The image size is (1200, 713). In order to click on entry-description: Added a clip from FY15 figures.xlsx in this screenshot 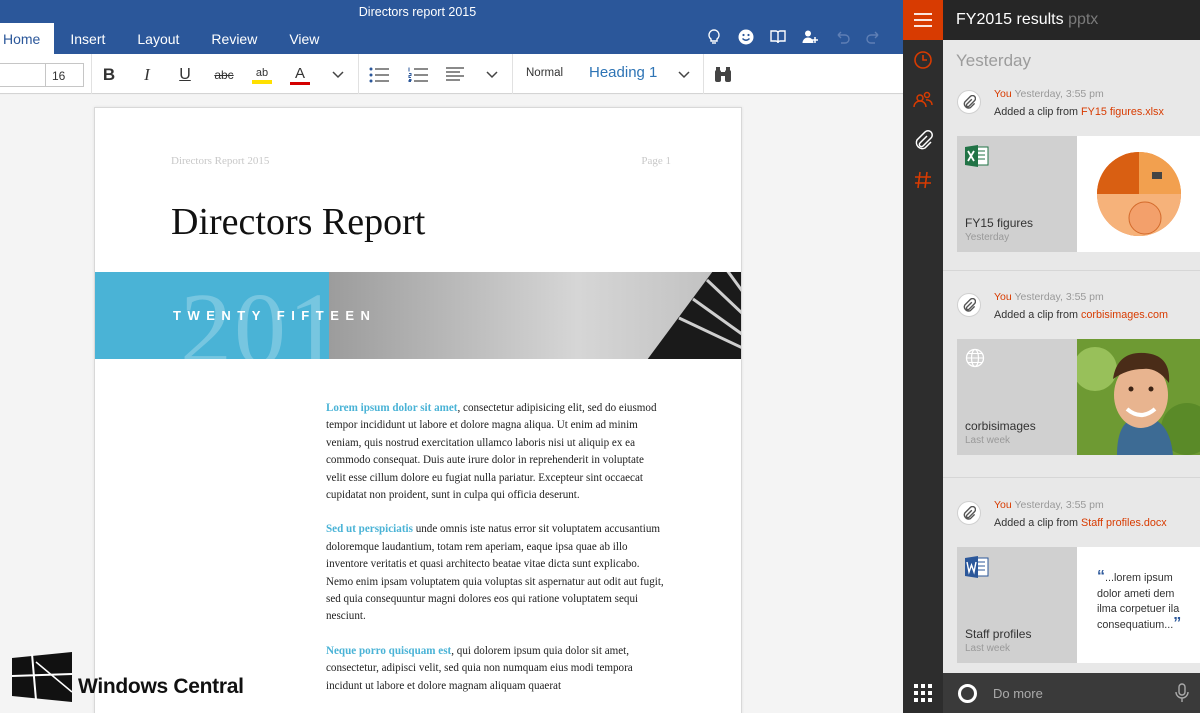, I will do `click(1079, 112)`.